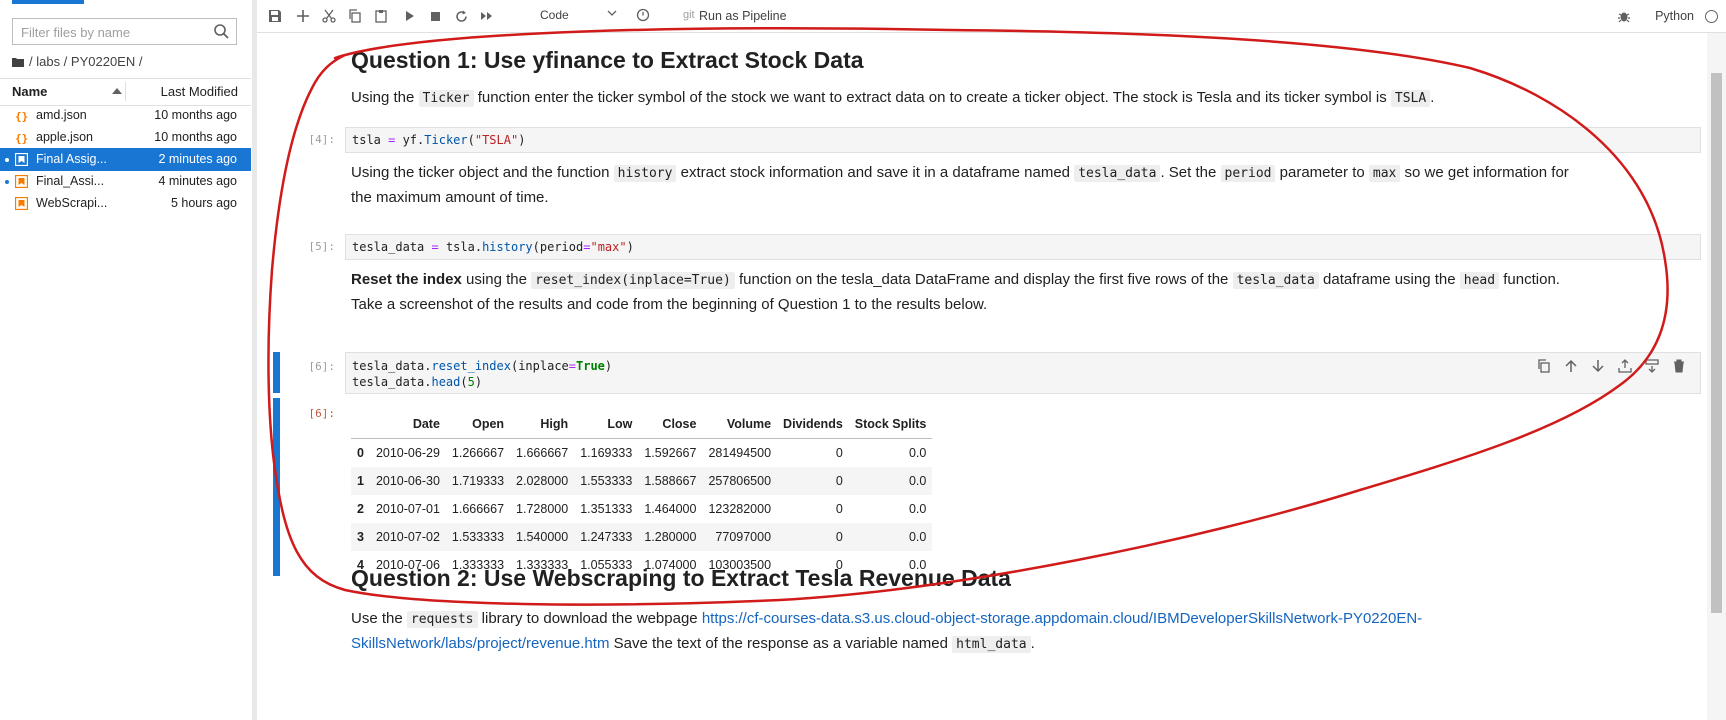  Describe the element at coordinates (606, 453) in the screenshot. I see `table-cell: 1.169333` at that location.